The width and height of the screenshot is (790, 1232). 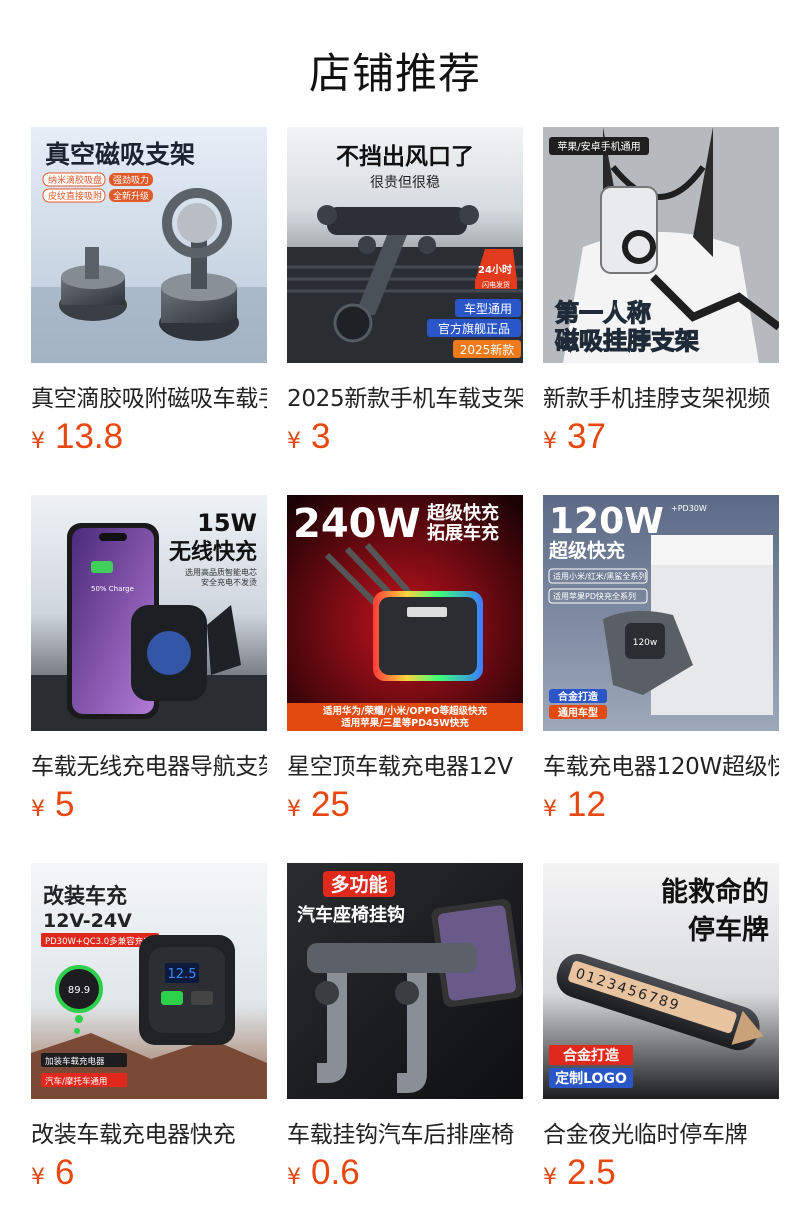 What do you see at coordinates (52, 1173) in the screenshot?
I see `product-price: ¥ 6` at bounding box center [52, 1173].